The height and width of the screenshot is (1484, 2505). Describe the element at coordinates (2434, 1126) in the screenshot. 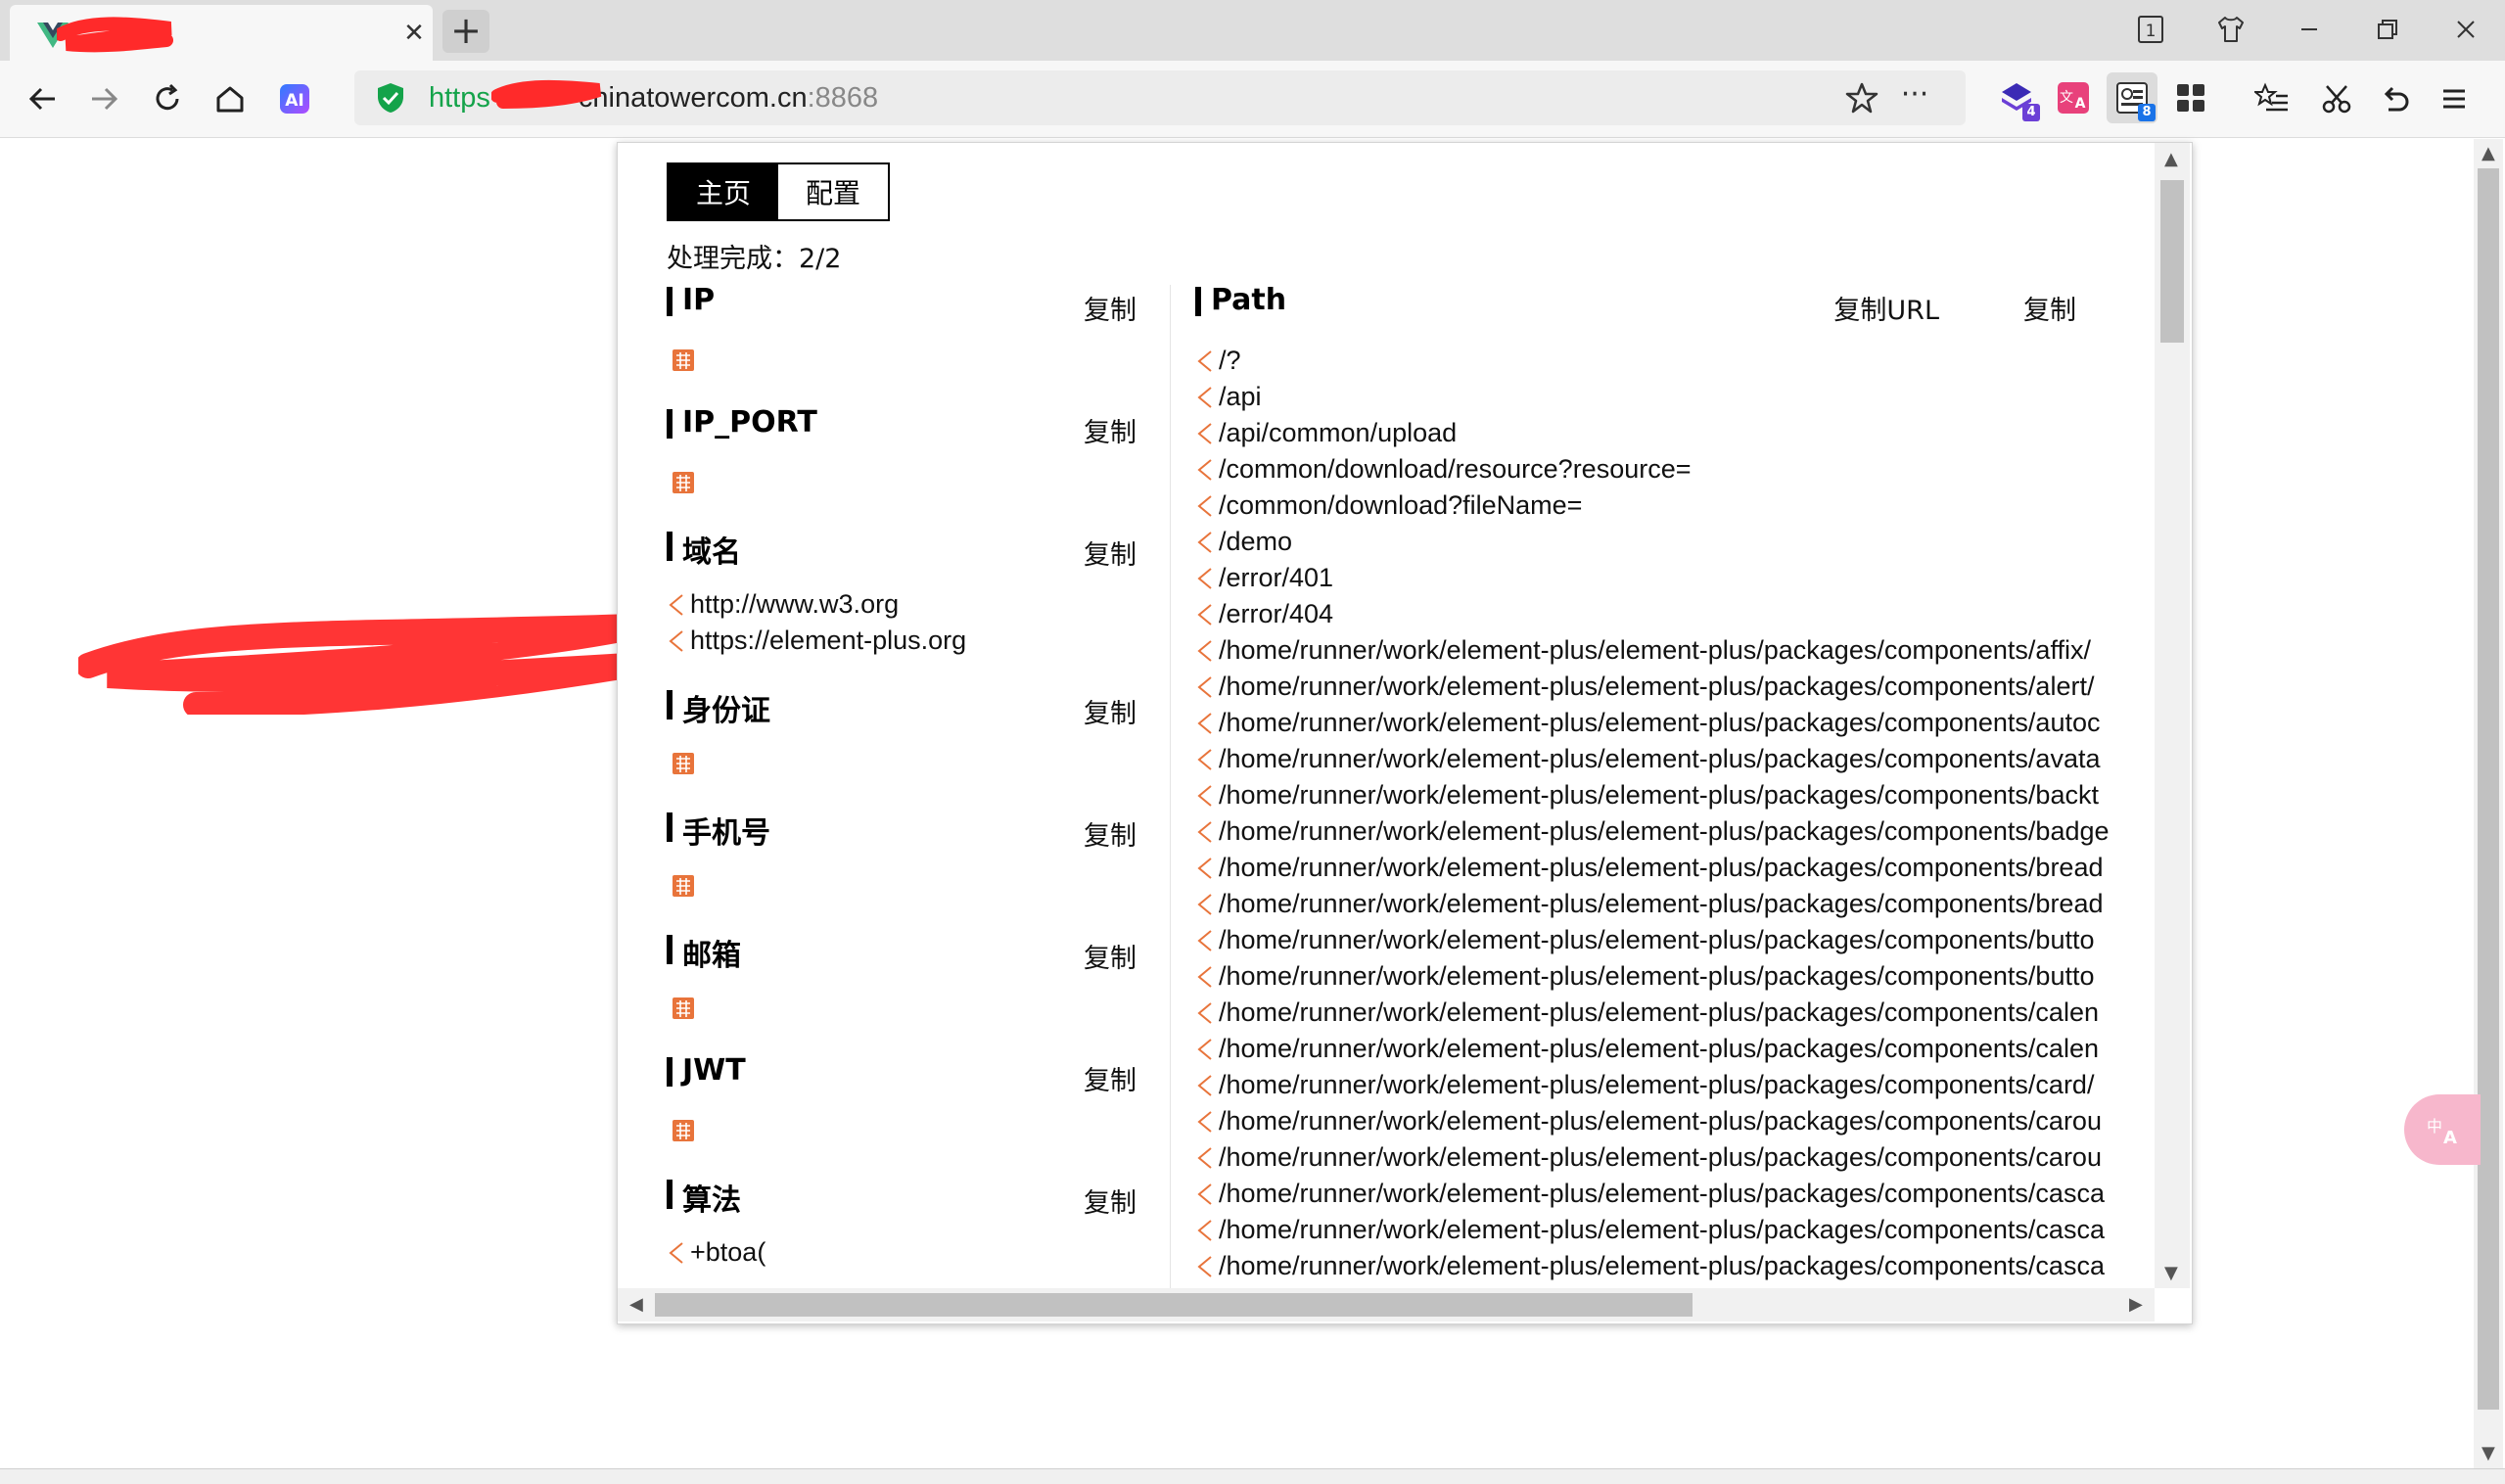

I see `svg-text: 中` at that location.